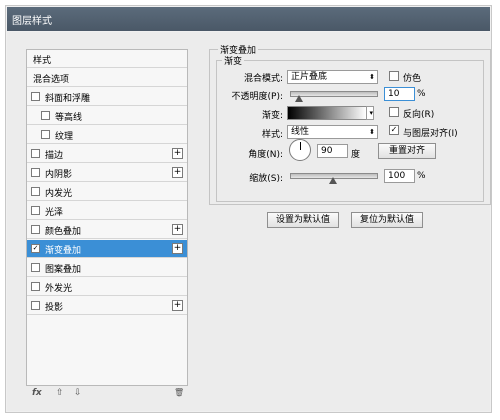  What do you see at coordinates (272, 116) in the screenshot?
I see `gradient-label: 渐变:` at bounding box center [272, 116].